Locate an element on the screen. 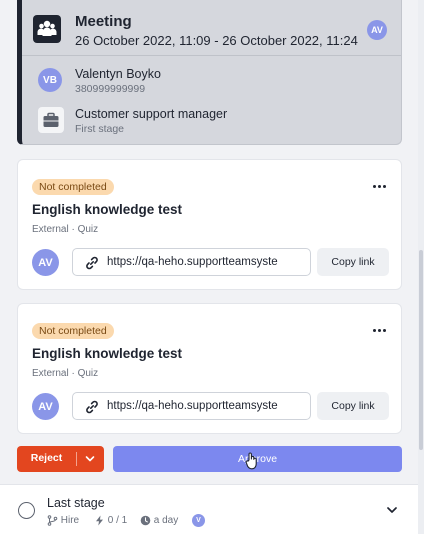 Image resolution: width=424 pixels, height=534 pixels. reject-button: Reject is located at coordinates (60, 459).